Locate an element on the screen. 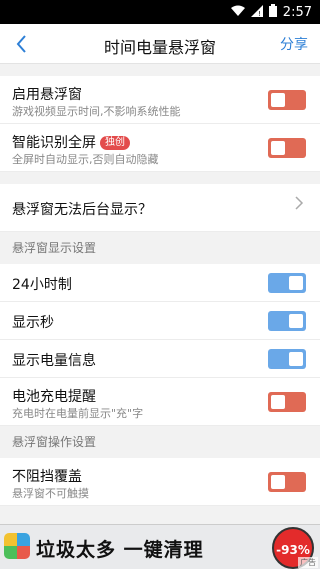  24h-toggle is located at coordinates (287, 283).